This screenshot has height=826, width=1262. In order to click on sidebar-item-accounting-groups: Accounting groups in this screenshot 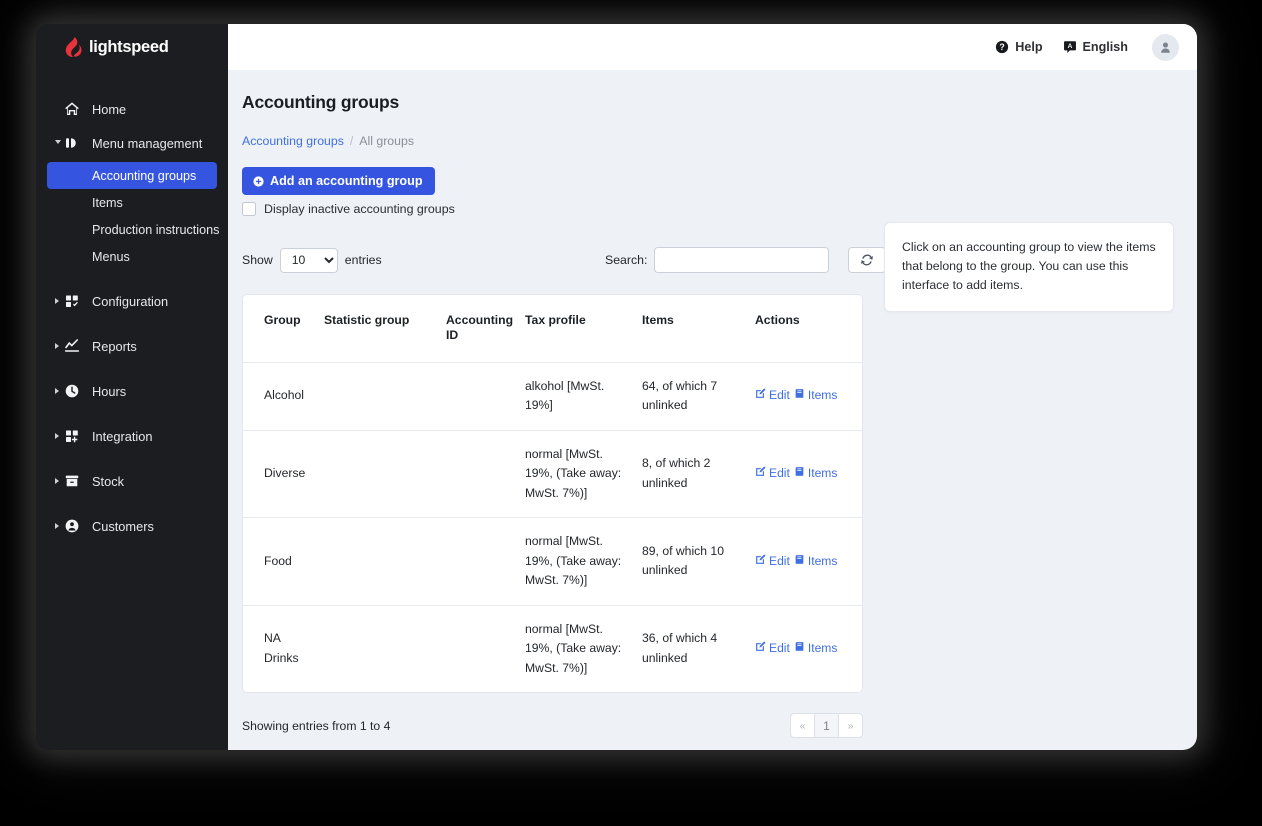, I will do `click(132, 175)`.